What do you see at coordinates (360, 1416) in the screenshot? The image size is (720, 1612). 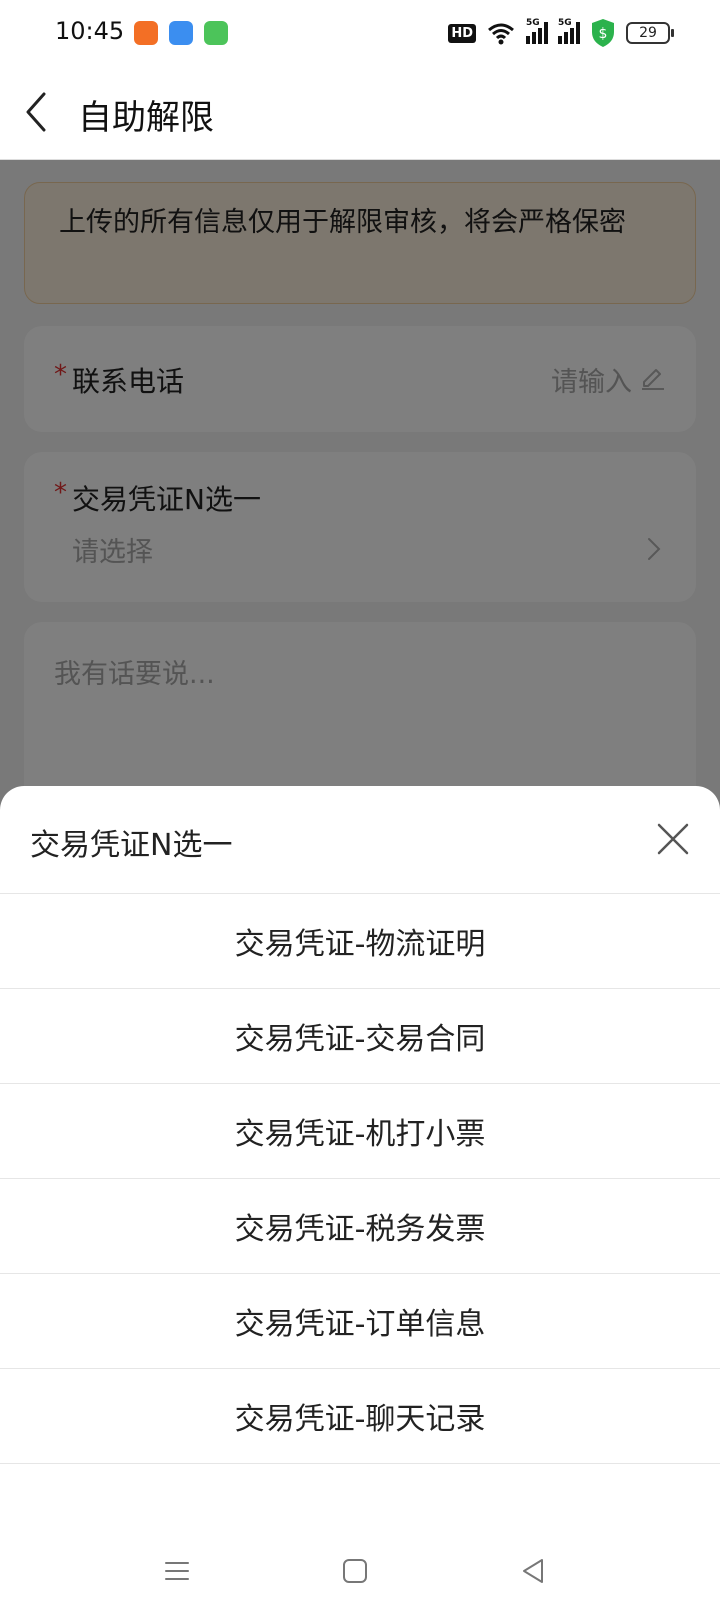 I see `option-chat-record: 交易凭证-聊天记录` at bounding box center [360, 1416].